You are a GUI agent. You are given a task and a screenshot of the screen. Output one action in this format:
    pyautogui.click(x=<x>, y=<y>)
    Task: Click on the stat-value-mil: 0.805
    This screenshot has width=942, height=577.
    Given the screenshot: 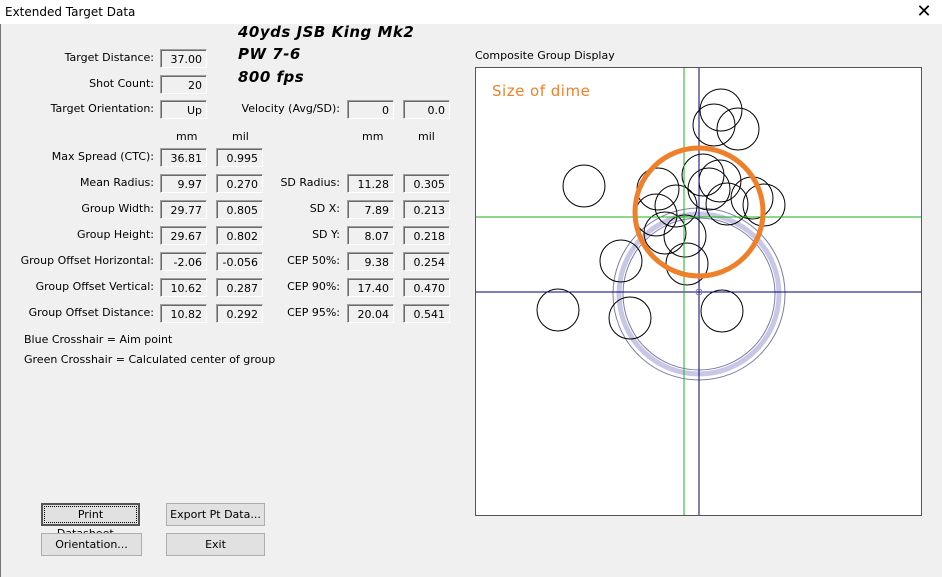 What is the action you would take?
    pyautogui.click(x=239, y=209)
    